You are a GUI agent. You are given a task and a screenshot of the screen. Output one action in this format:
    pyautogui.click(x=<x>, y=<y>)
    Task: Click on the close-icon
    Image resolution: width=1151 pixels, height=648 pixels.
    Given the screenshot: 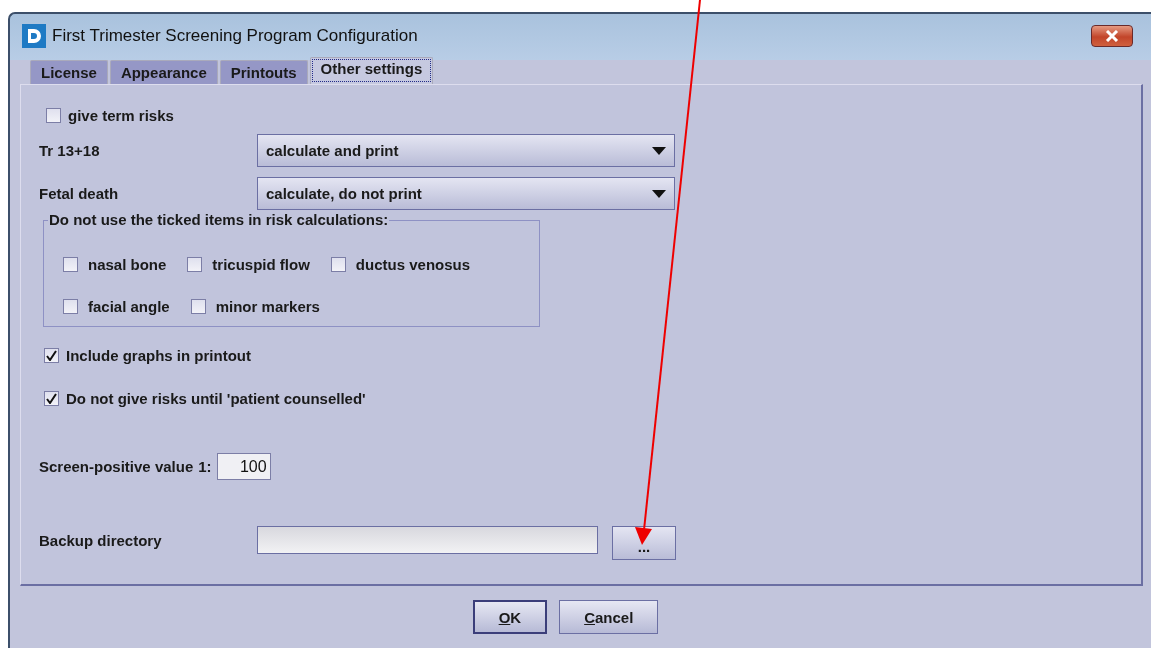 What is the action you would take?
    pyautogui.click(x=1112, y=36)
    